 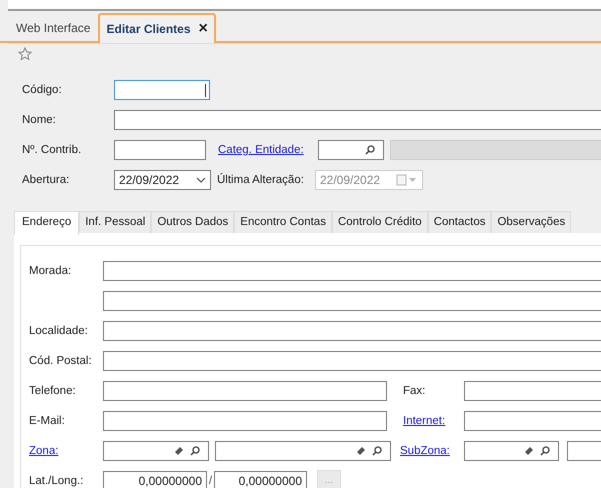 I want to click on postal-code-field, so click(x=352, y=360).